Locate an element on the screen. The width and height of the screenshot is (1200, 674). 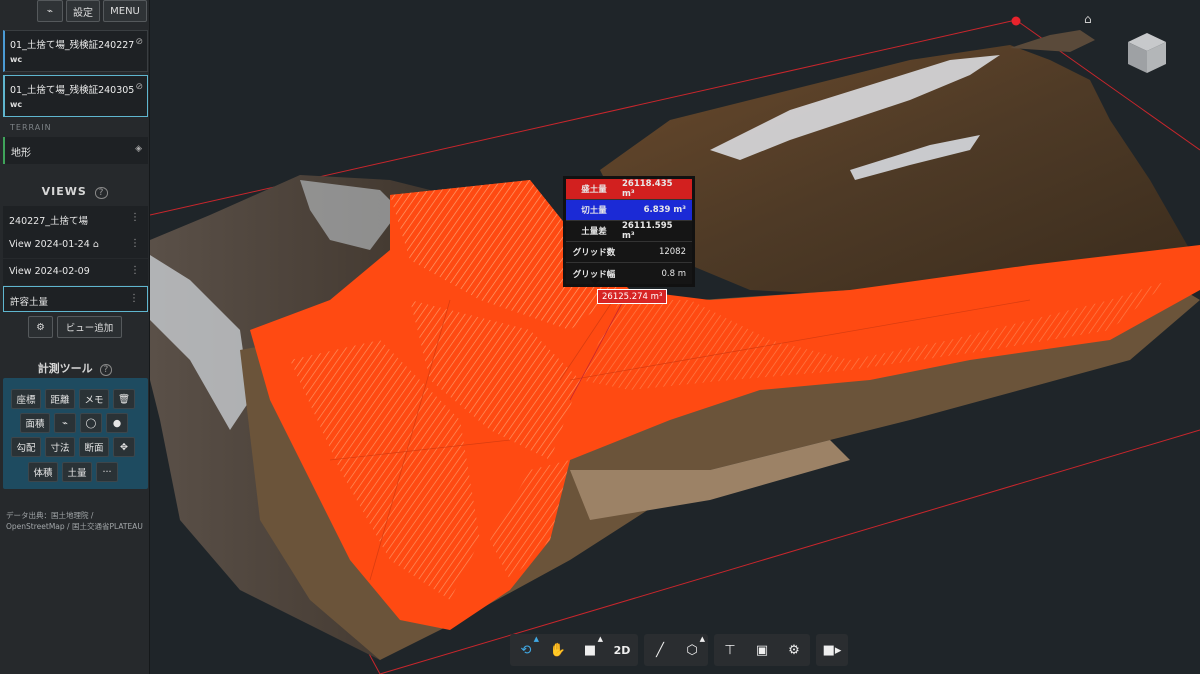
view-settings-button: ⚙ is located at coordinates (40, 327).